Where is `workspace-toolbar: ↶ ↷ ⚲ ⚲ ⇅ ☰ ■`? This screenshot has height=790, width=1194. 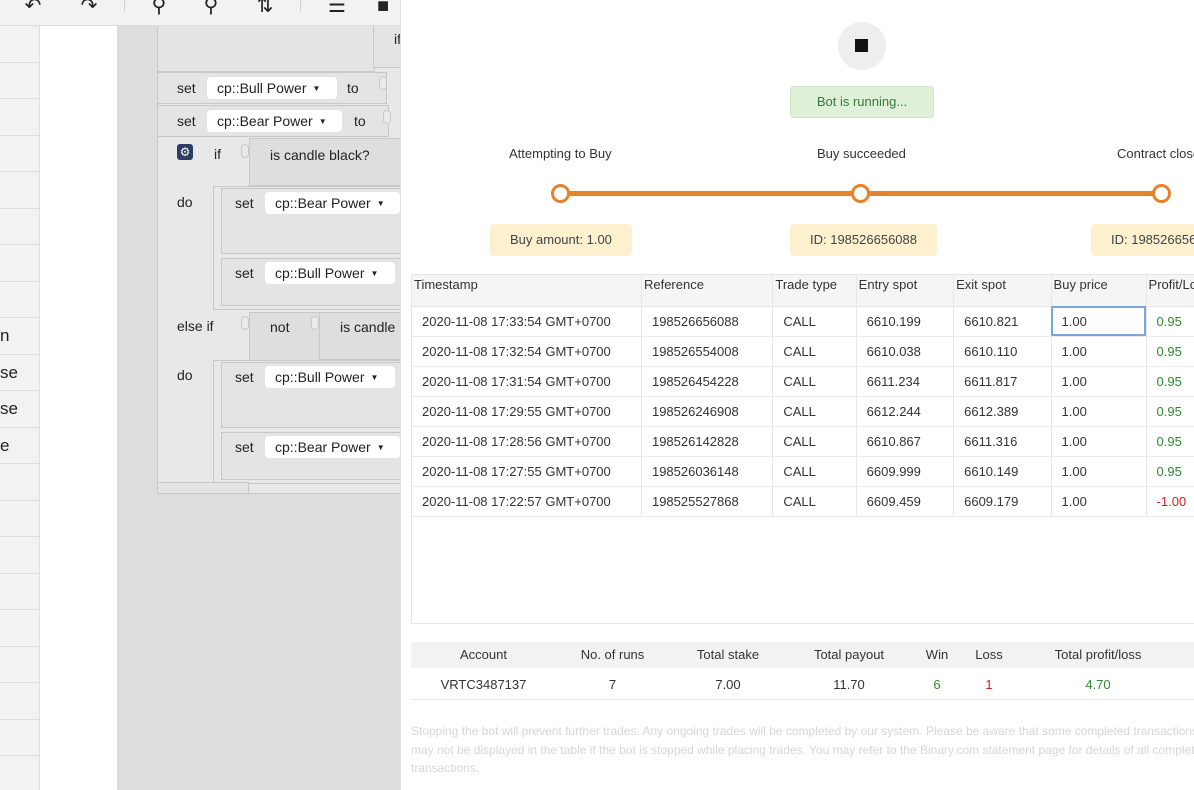 workspace-toolbar: ↶ ↷ ⚲ ⚲ ⇅ ☰ ■ is located at coordinates (200, 13).